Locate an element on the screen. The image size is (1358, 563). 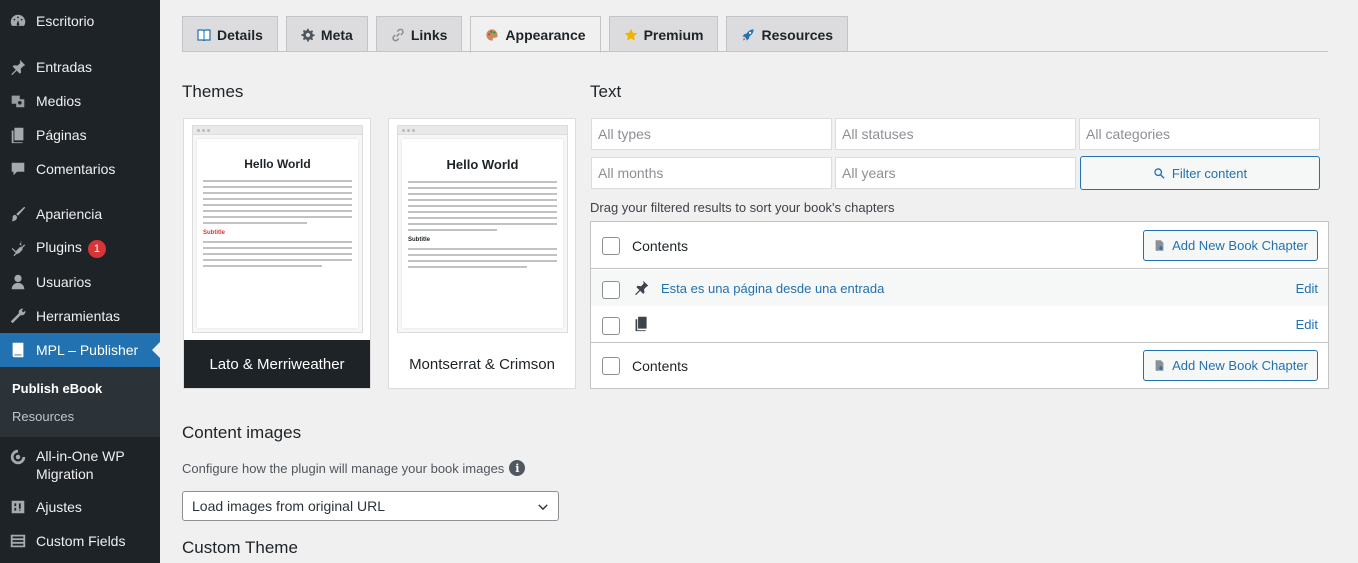
custom-fields-icon is located at coordinates (18, 541).